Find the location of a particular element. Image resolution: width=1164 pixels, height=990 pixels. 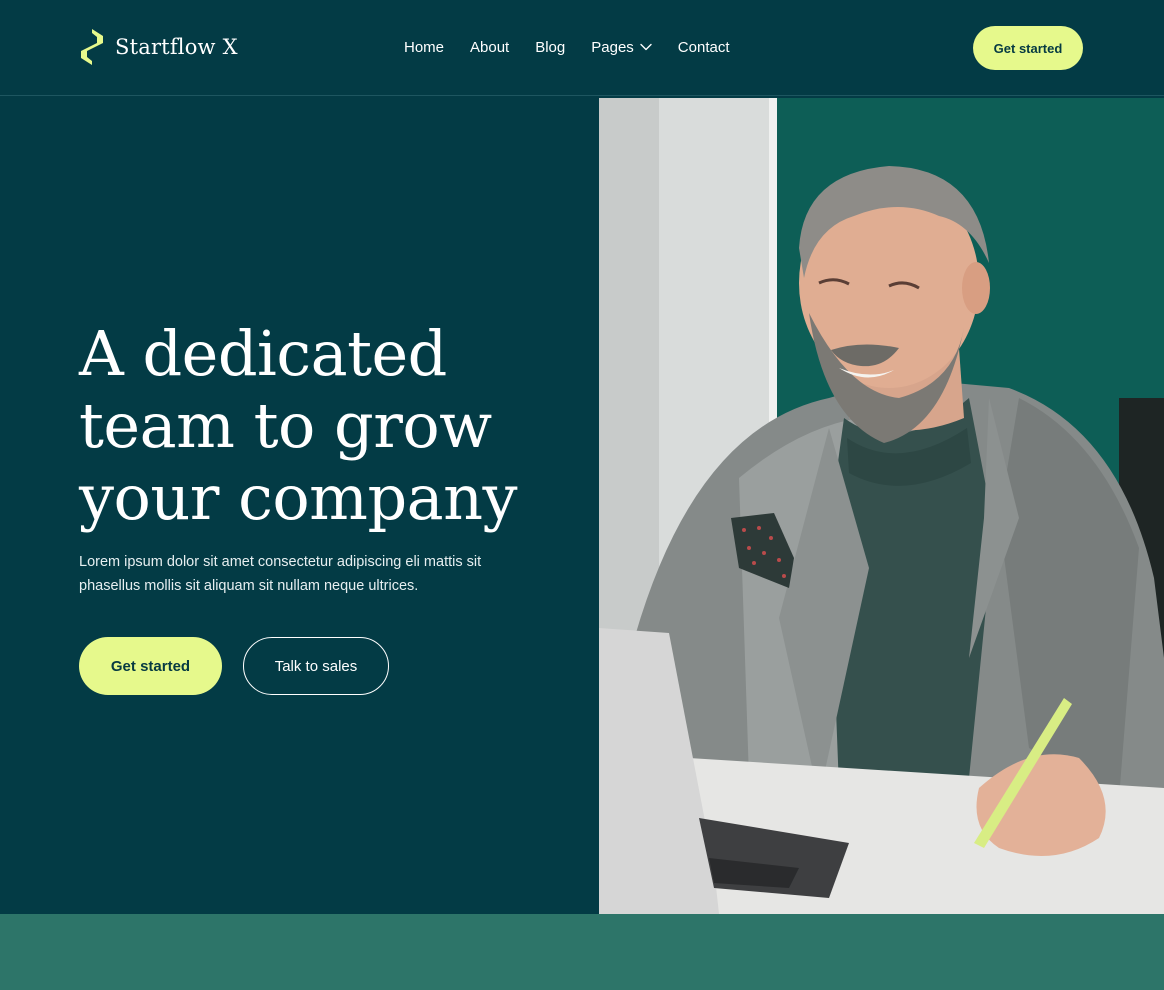

hero-title-line: team to grow is located at coordinates (285, 425).